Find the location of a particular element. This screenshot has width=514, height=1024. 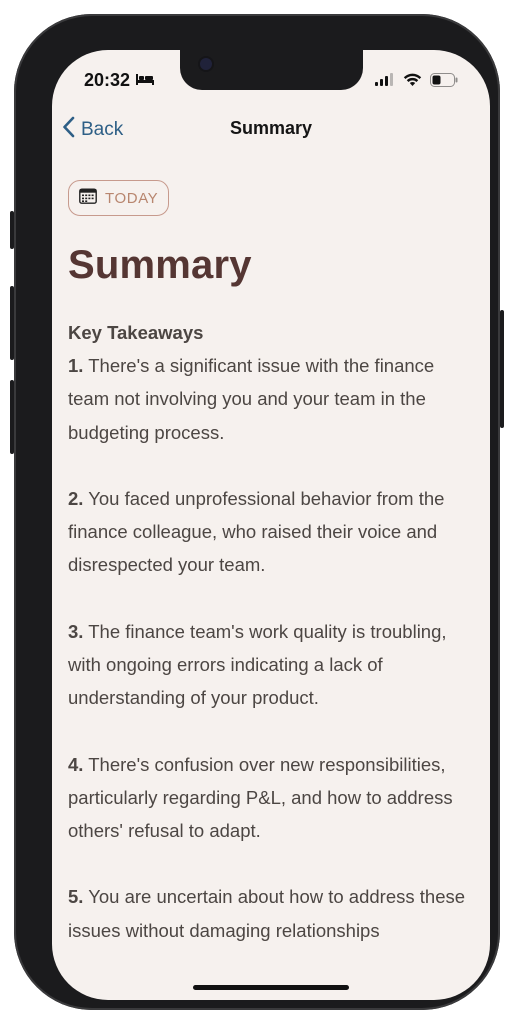

notch is located at coordinates (271, 70).